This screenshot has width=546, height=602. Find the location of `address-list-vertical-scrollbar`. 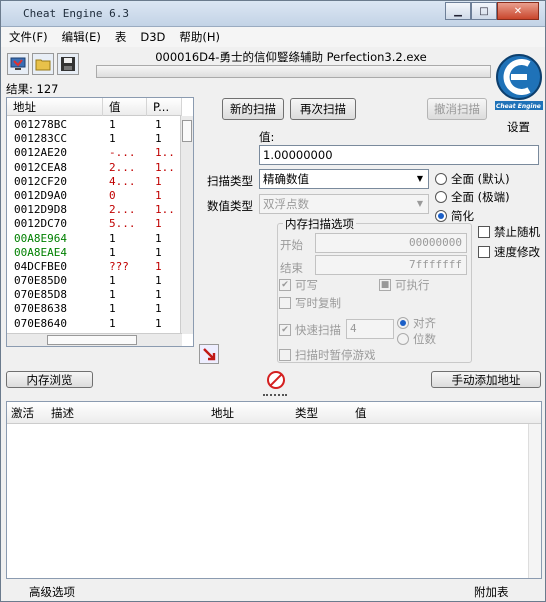

address-list-vertical-scrollbar is located at coordinates (186, 225).